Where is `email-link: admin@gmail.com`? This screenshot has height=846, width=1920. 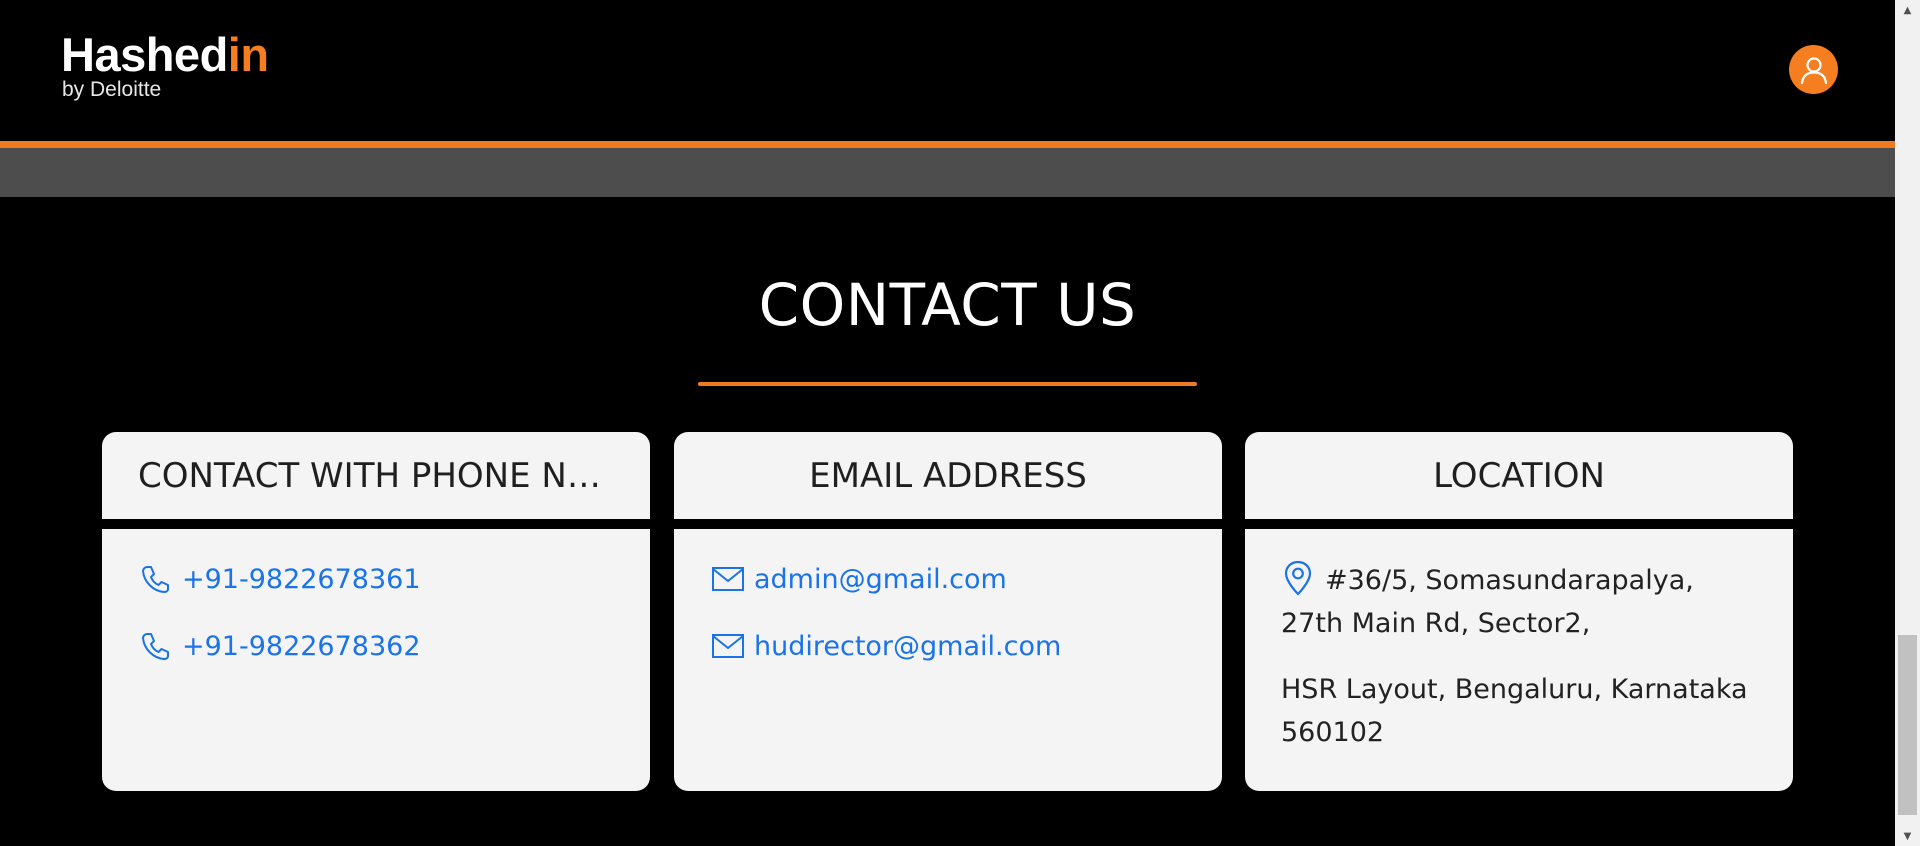 email-link: admin@gmail.com is located at coordinates (880, 579).